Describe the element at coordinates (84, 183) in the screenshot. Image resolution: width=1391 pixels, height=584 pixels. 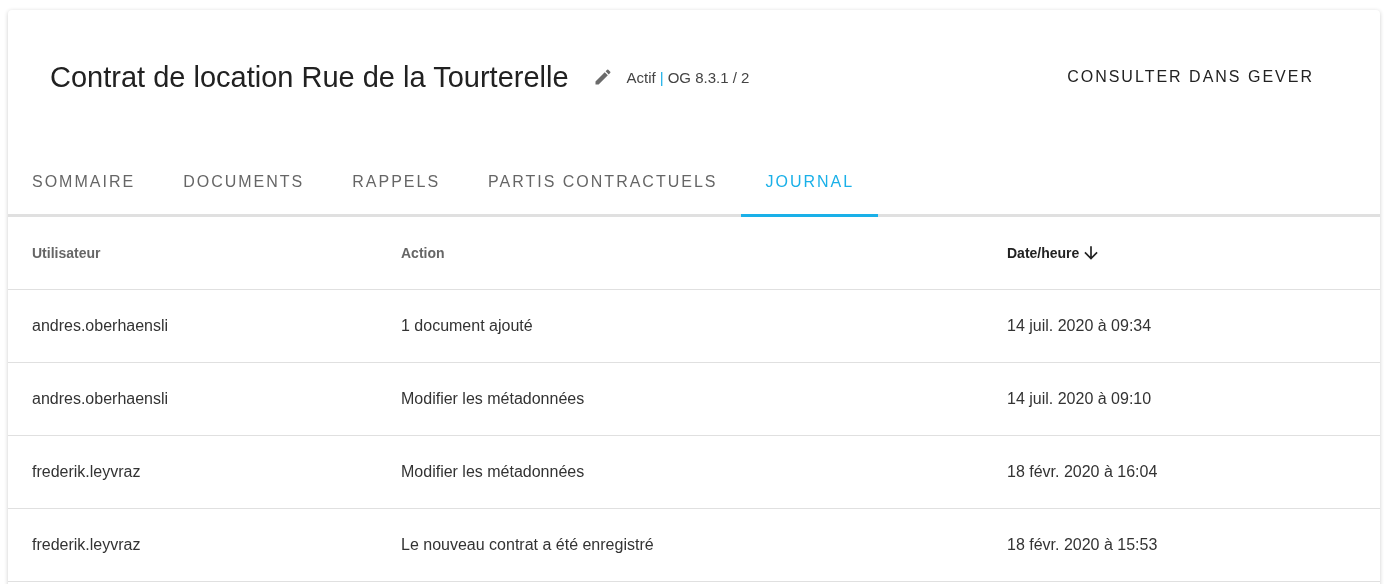
I see `tab: SOMMAIRE` at that location.